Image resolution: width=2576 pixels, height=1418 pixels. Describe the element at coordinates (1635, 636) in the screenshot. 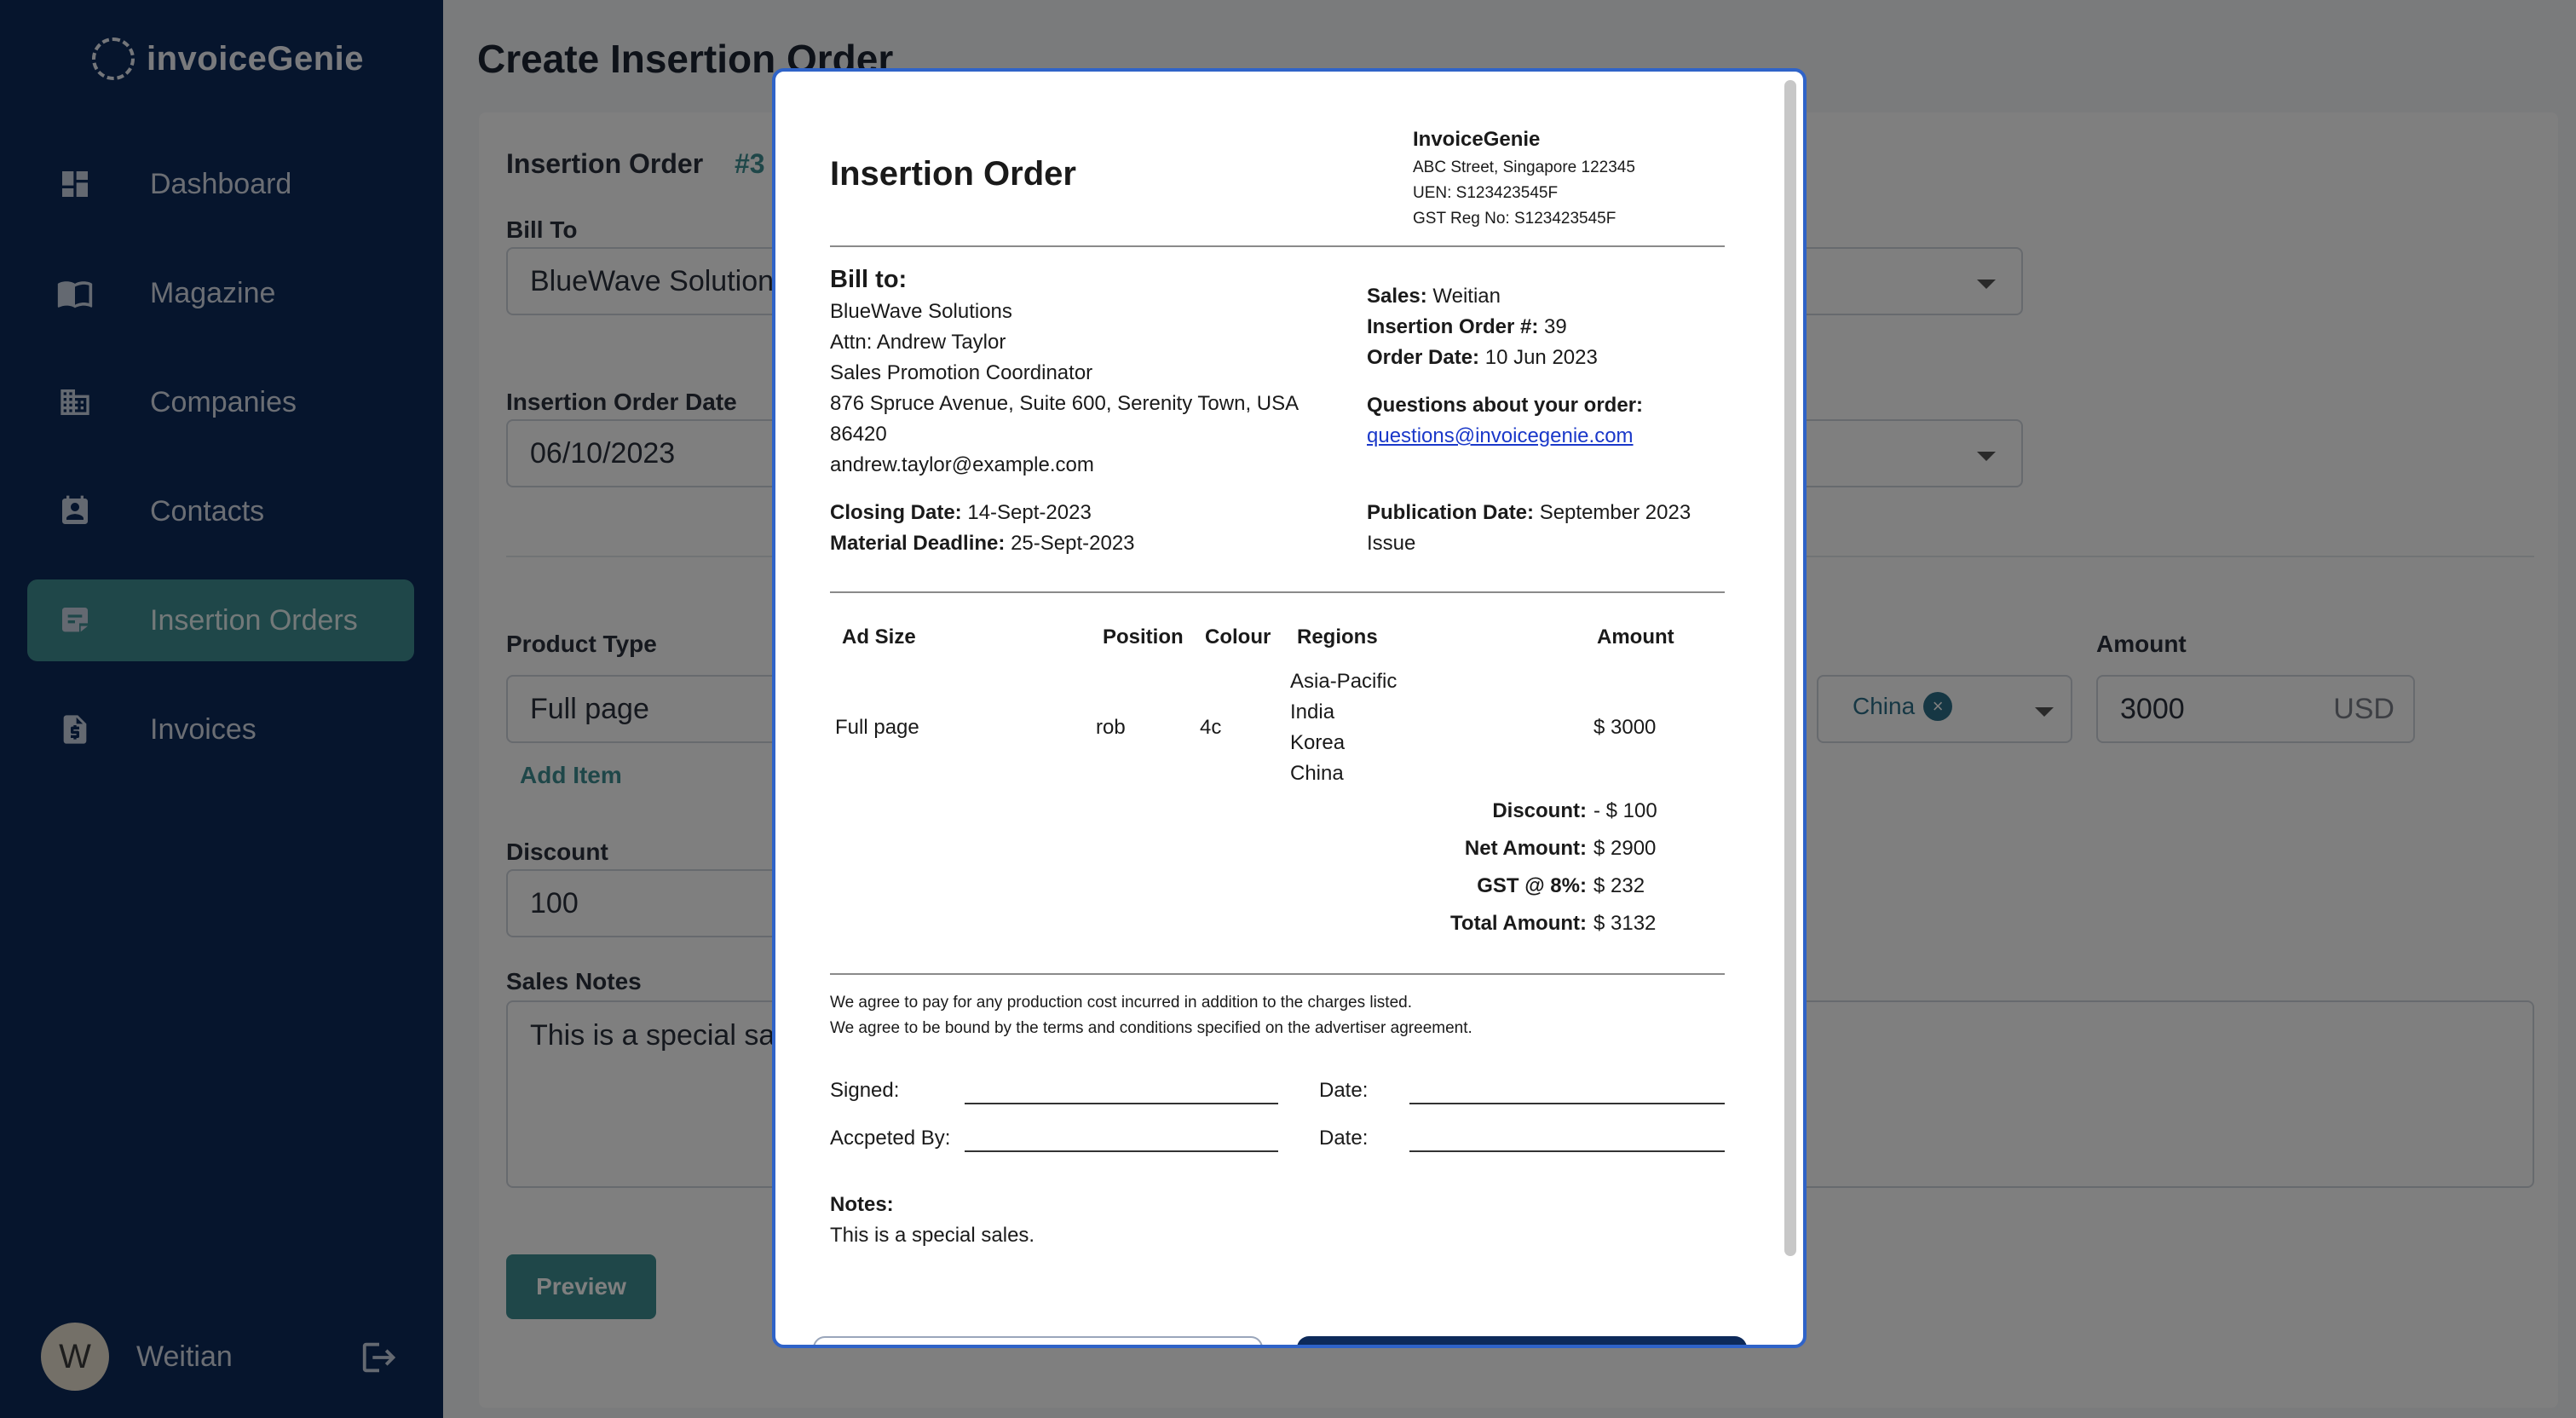

I see `table-header-amount: Amount` at that location.